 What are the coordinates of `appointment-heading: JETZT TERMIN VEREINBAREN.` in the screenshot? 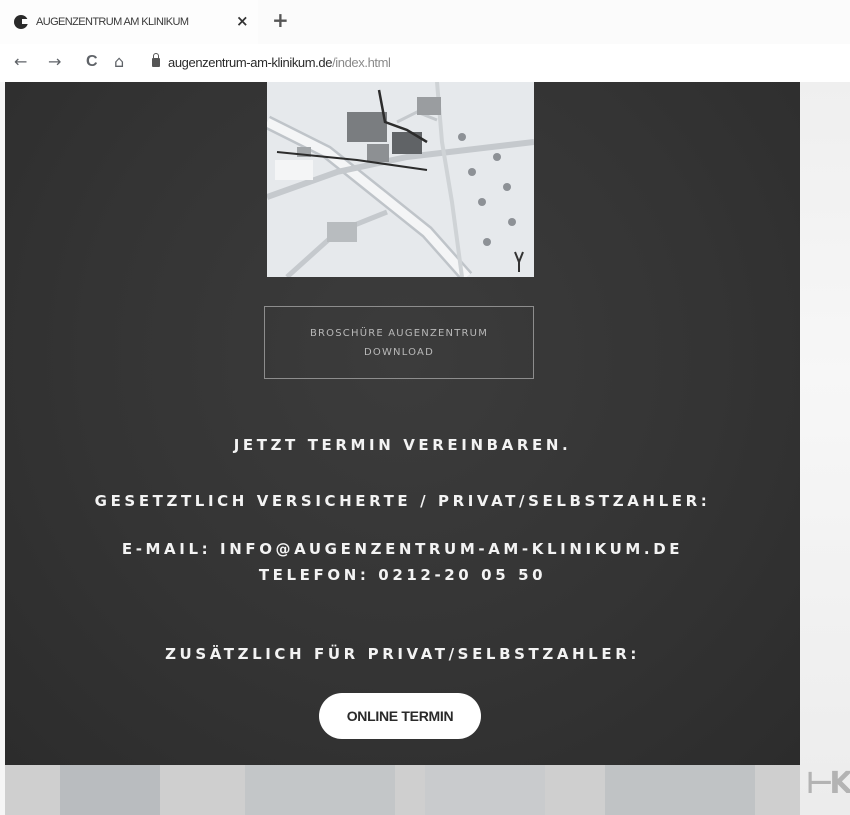 It's located at (402, 445).